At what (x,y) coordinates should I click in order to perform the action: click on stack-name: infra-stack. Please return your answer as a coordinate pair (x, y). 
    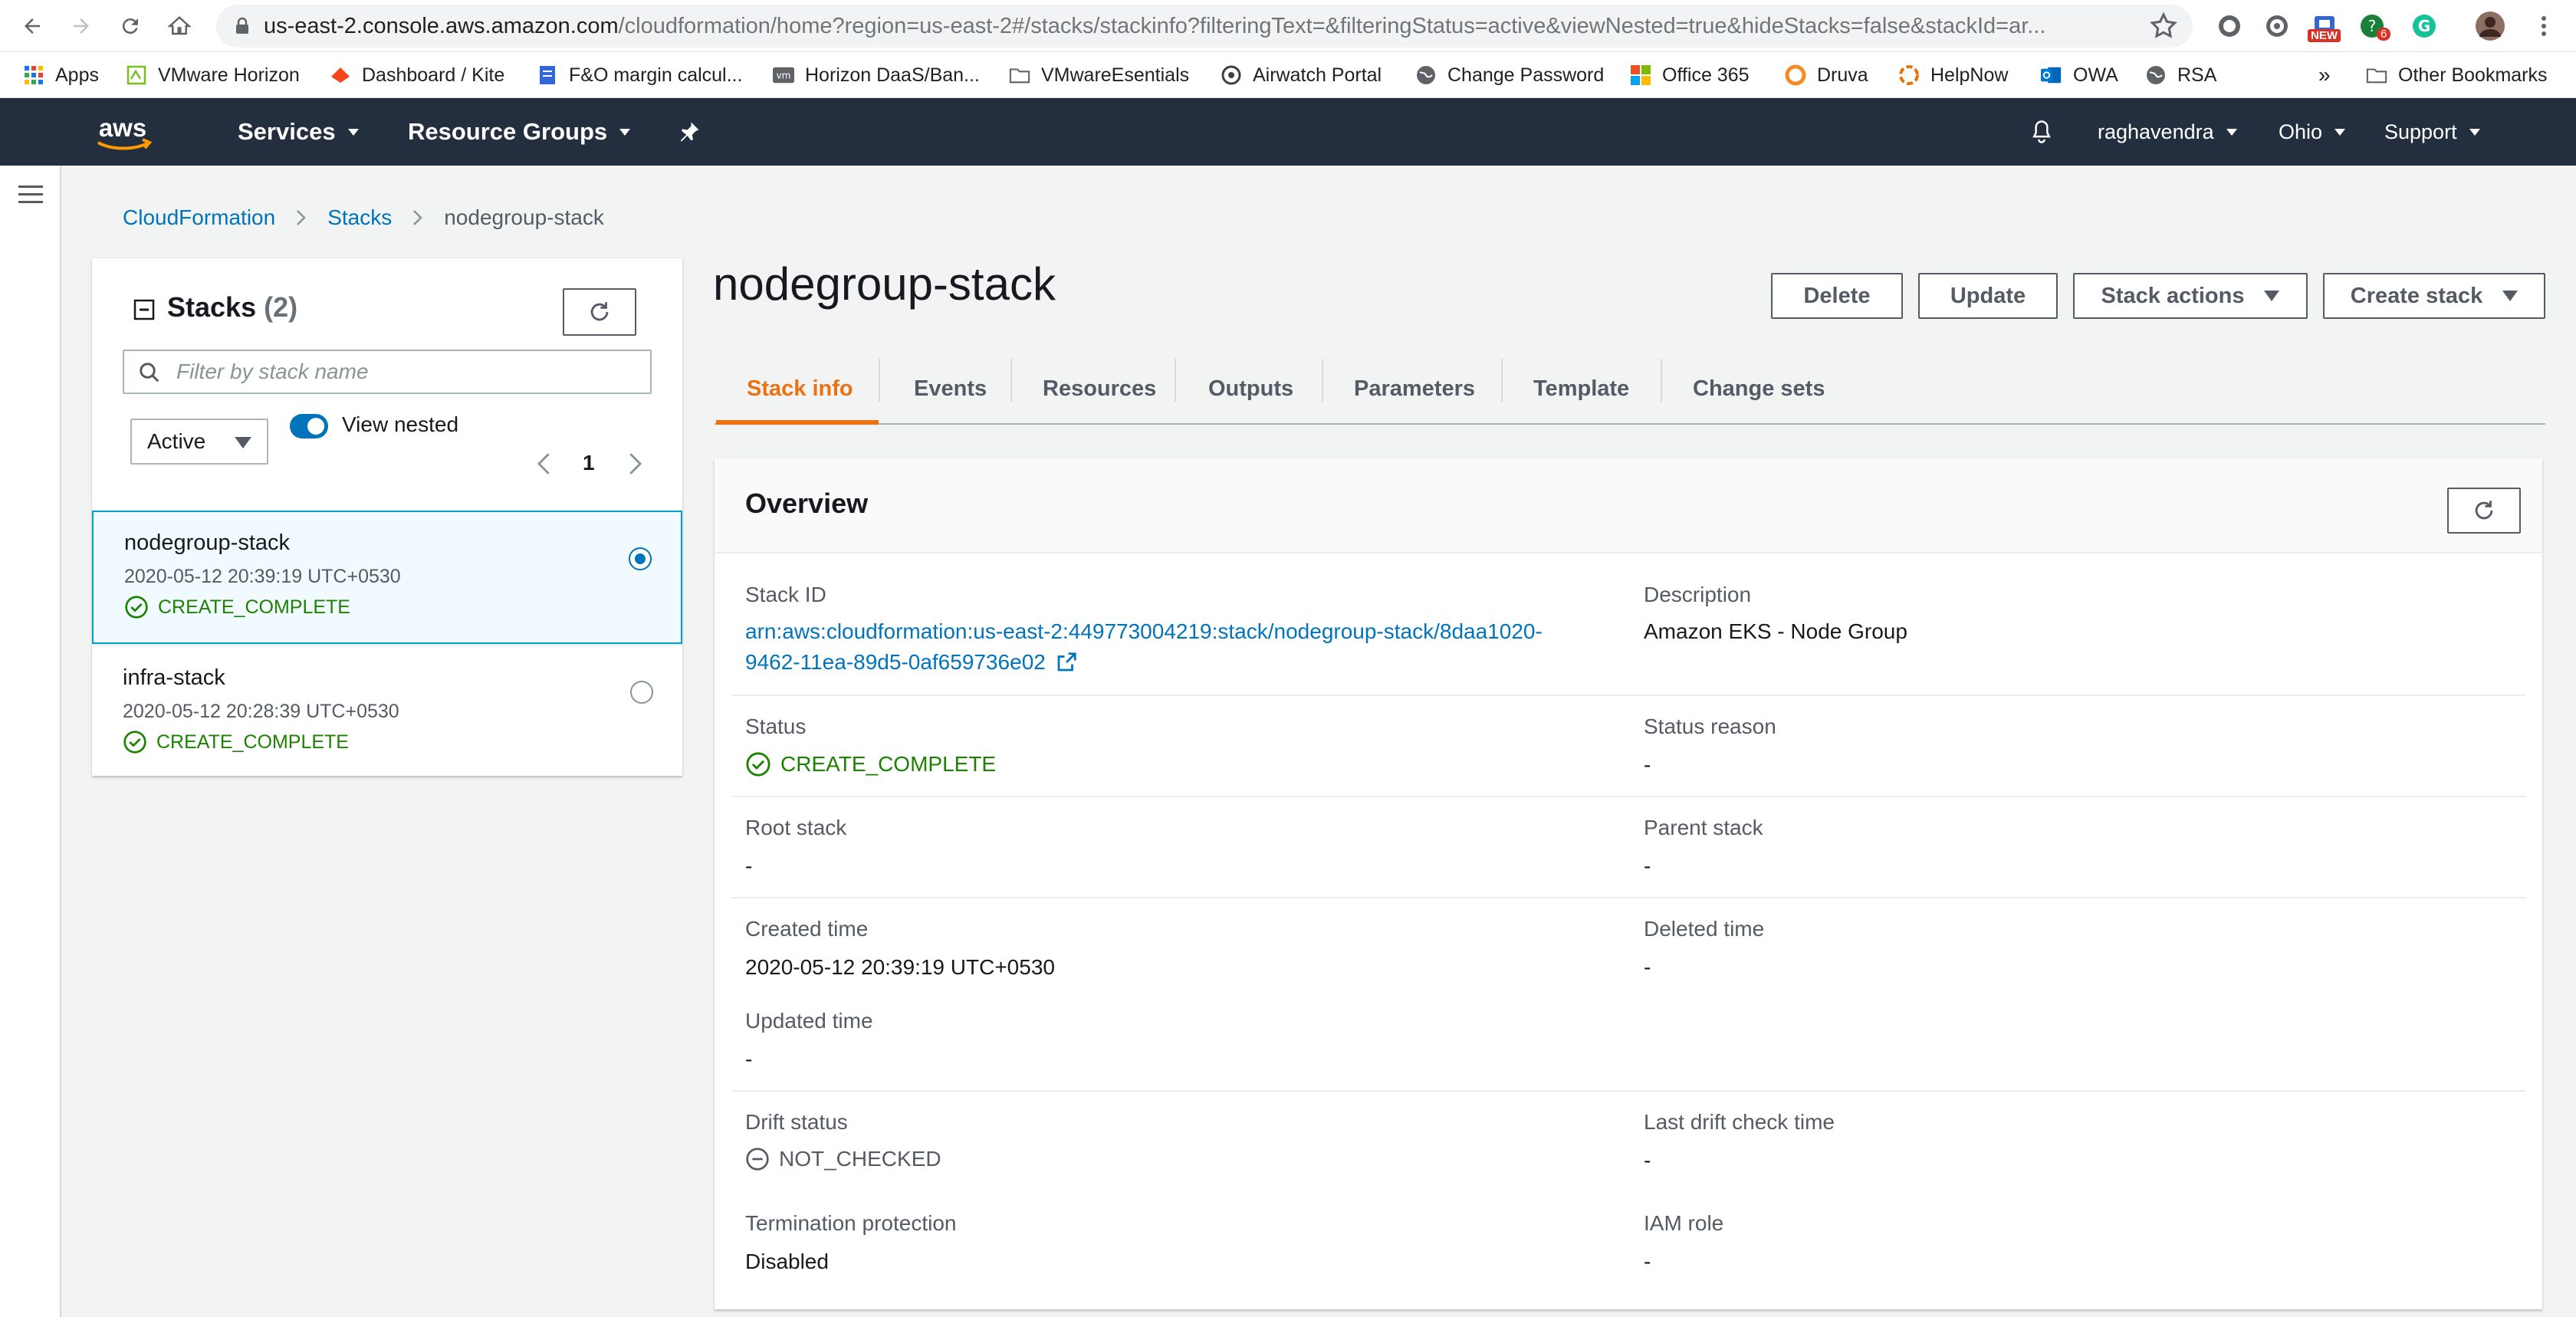
    Looking at the image, I should click on (174, 678).